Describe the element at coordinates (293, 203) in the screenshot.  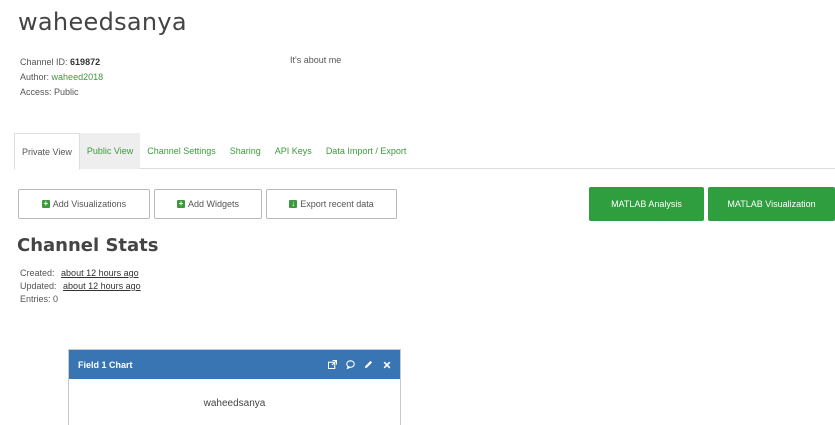
I see `download-icon: ↓` at that location.